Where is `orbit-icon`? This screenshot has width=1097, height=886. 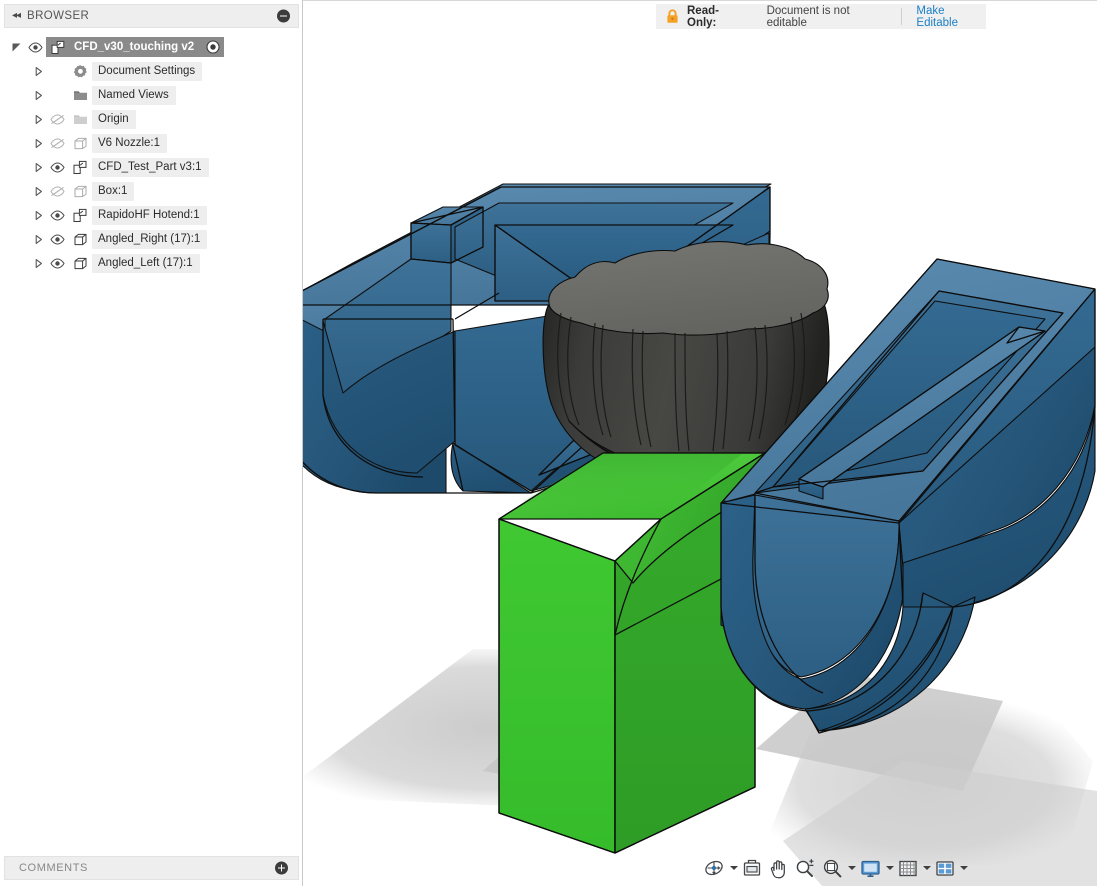 orbit-icon is located at coordinates (714, 868).